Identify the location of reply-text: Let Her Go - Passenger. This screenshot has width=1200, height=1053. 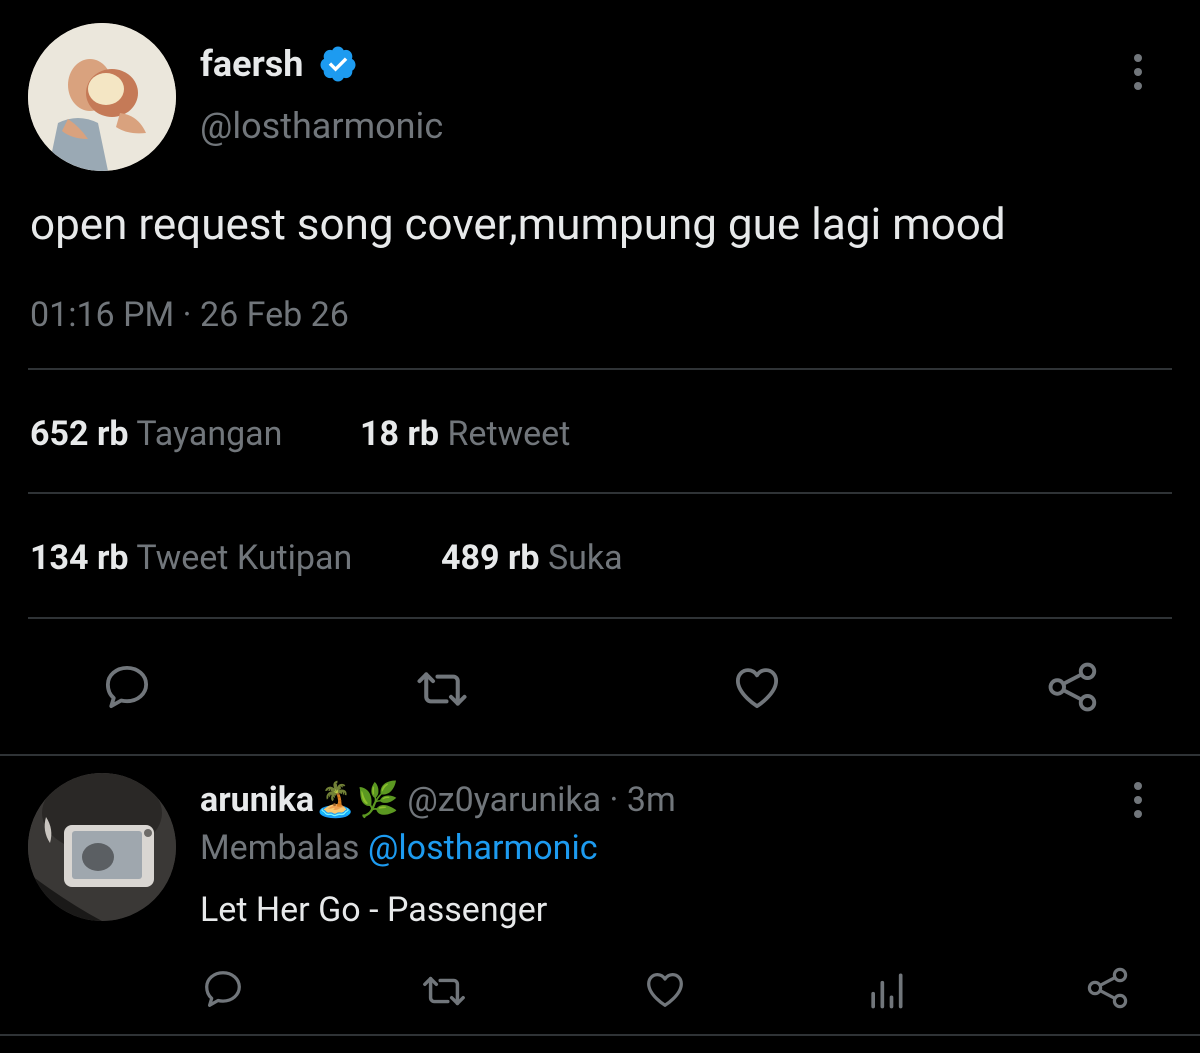
(374, 910).